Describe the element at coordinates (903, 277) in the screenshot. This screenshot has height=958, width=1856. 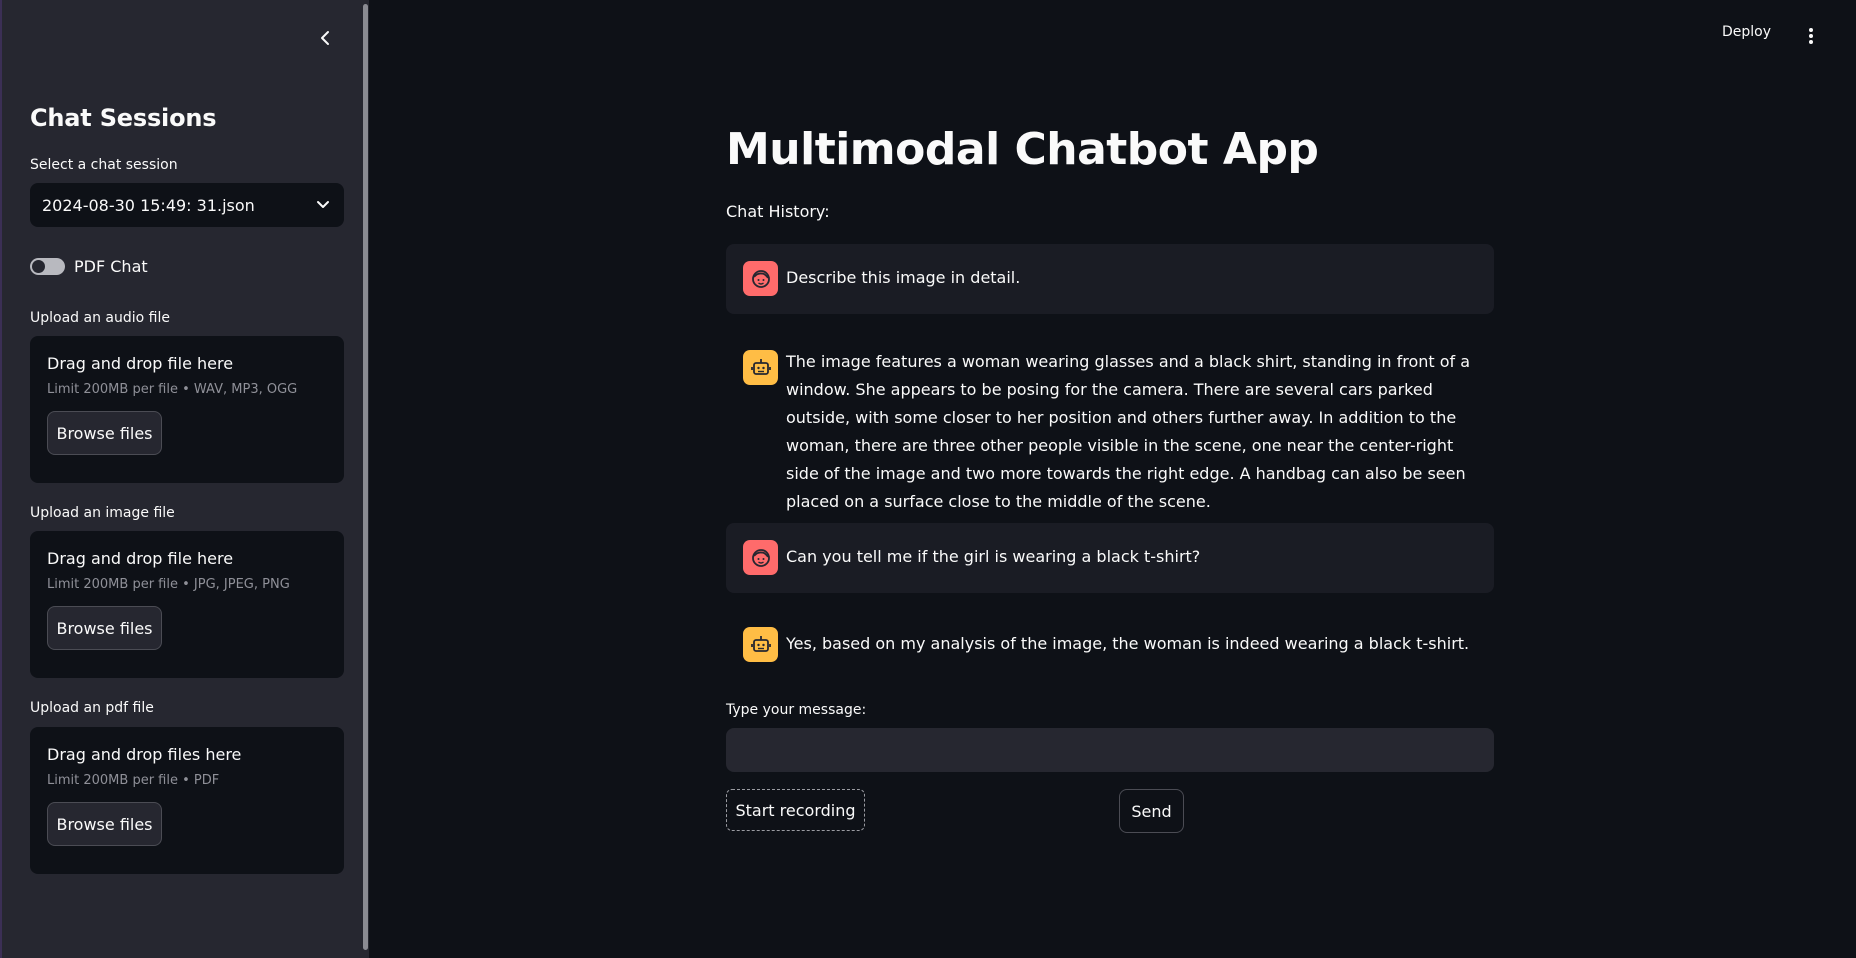
I see `message-text: Describe this image in detail.` at that location.